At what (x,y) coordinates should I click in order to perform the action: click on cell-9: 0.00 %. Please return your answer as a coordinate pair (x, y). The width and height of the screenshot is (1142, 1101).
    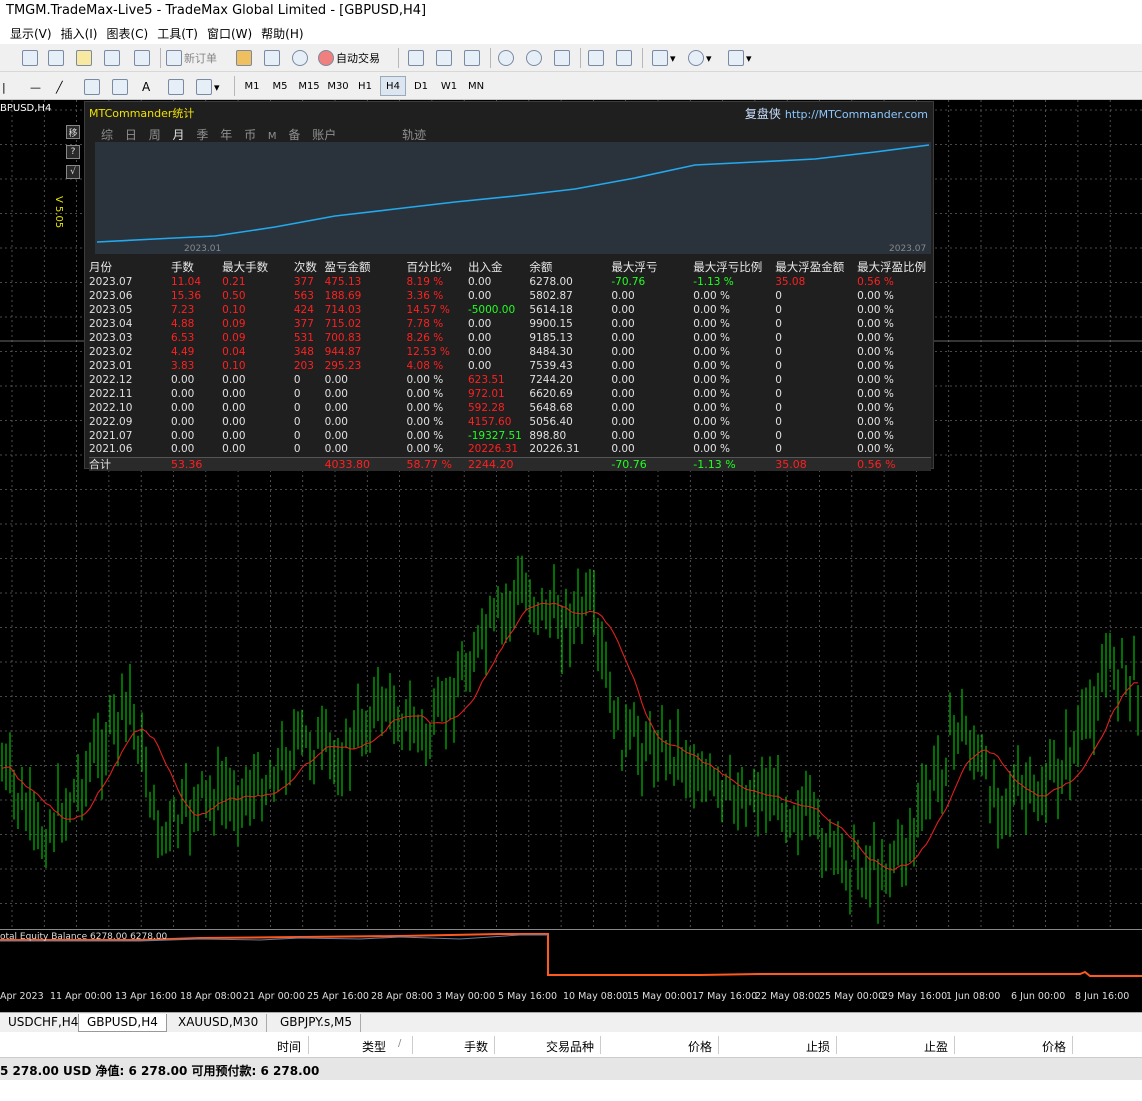
    Looking at the image, I should click on (711, 379).